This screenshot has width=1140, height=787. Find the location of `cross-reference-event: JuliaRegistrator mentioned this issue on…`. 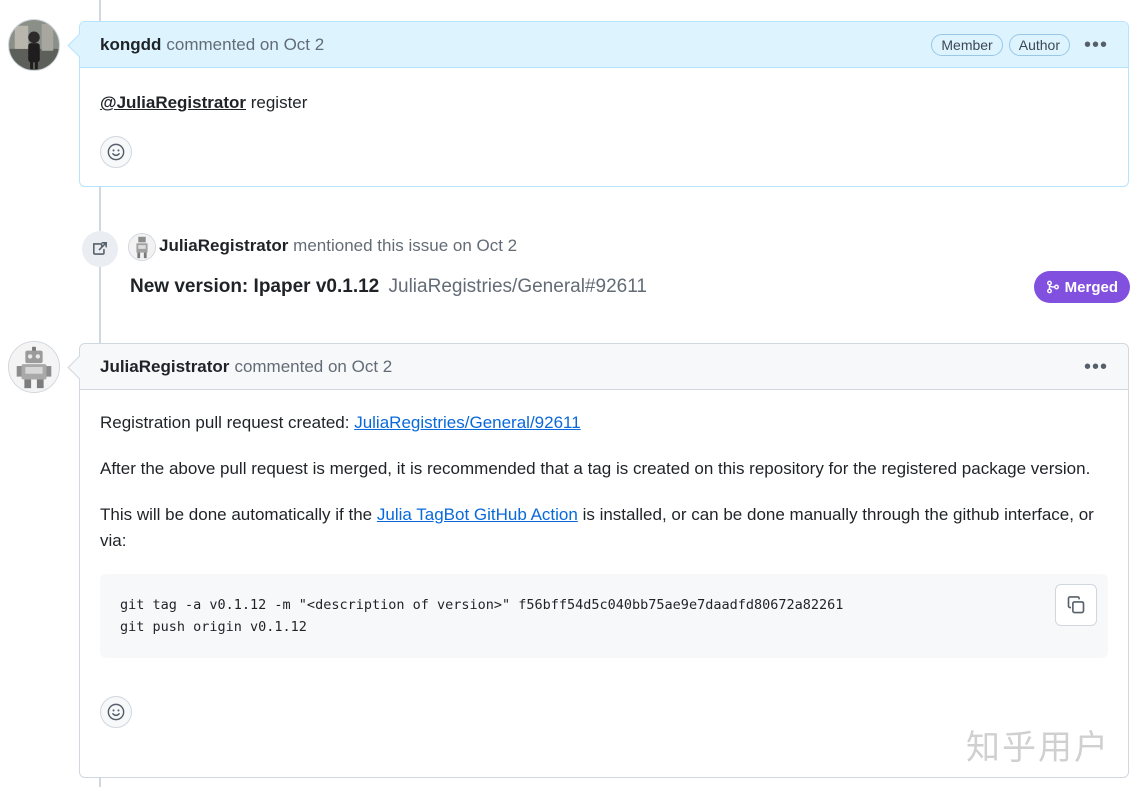

cross-reference-event: JuliaRegistrator mentioned this issue on… is located at coordinates (607, 273).